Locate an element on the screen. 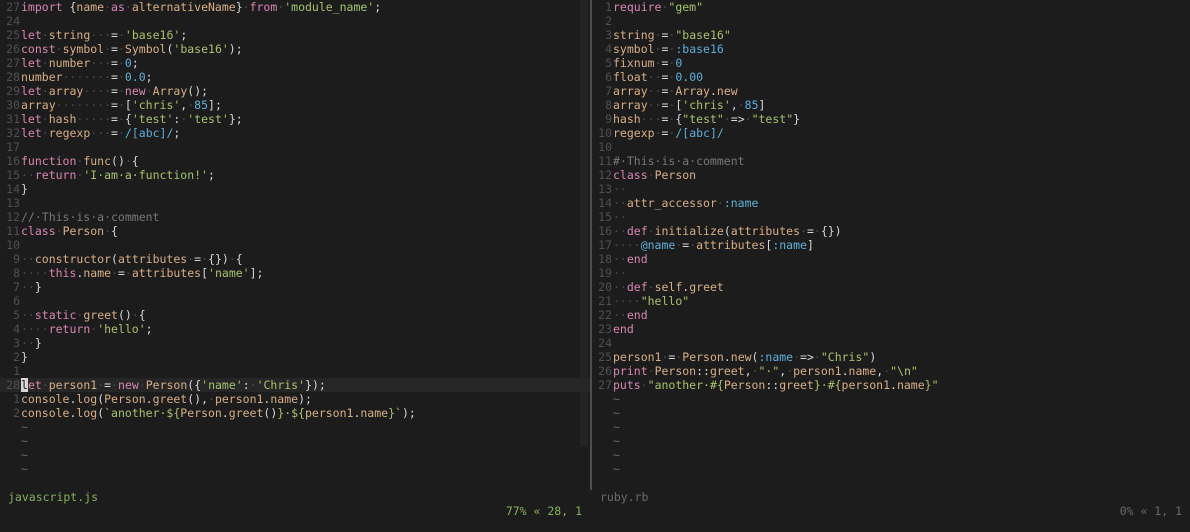 This screenshot has height=532, width=1190. code-token: . is located at coordinates (225, 413).